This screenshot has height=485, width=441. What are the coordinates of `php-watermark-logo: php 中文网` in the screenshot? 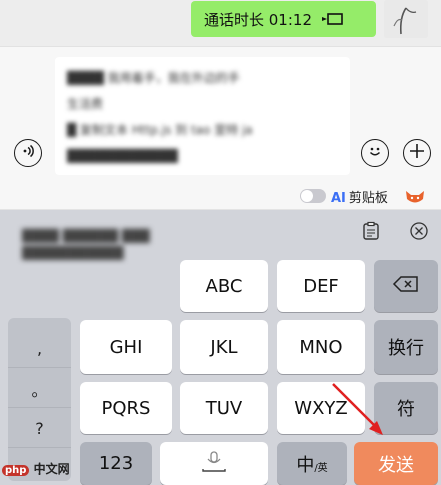 It's located at (36, 468).